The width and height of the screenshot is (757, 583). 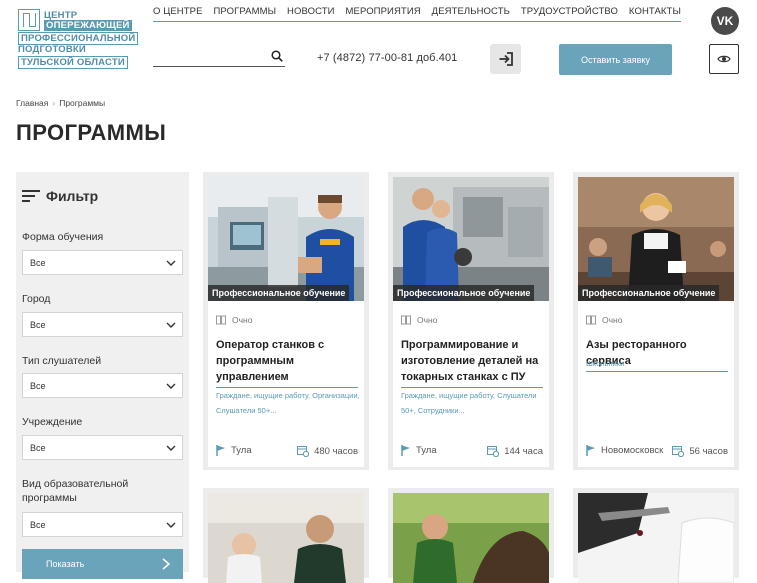 I want to click on nav-item-events: МЕРОПРИЯТИЯ, so click(x=383, y=14).